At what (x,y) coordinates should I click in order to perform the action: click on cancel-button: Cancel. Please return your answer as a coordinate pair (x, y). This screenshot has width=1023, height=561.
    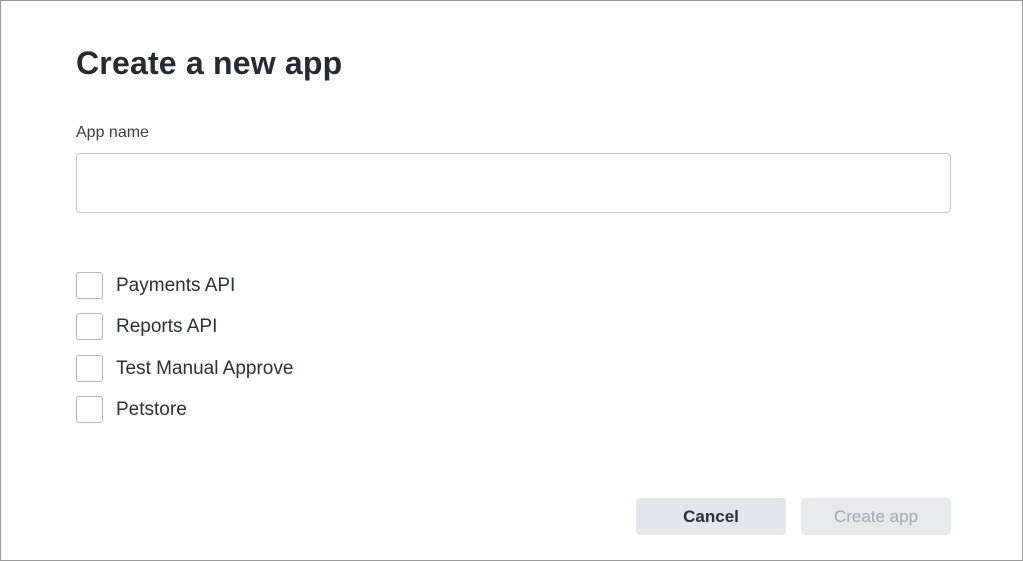
    Looking at the image, I should click on (711, 516).